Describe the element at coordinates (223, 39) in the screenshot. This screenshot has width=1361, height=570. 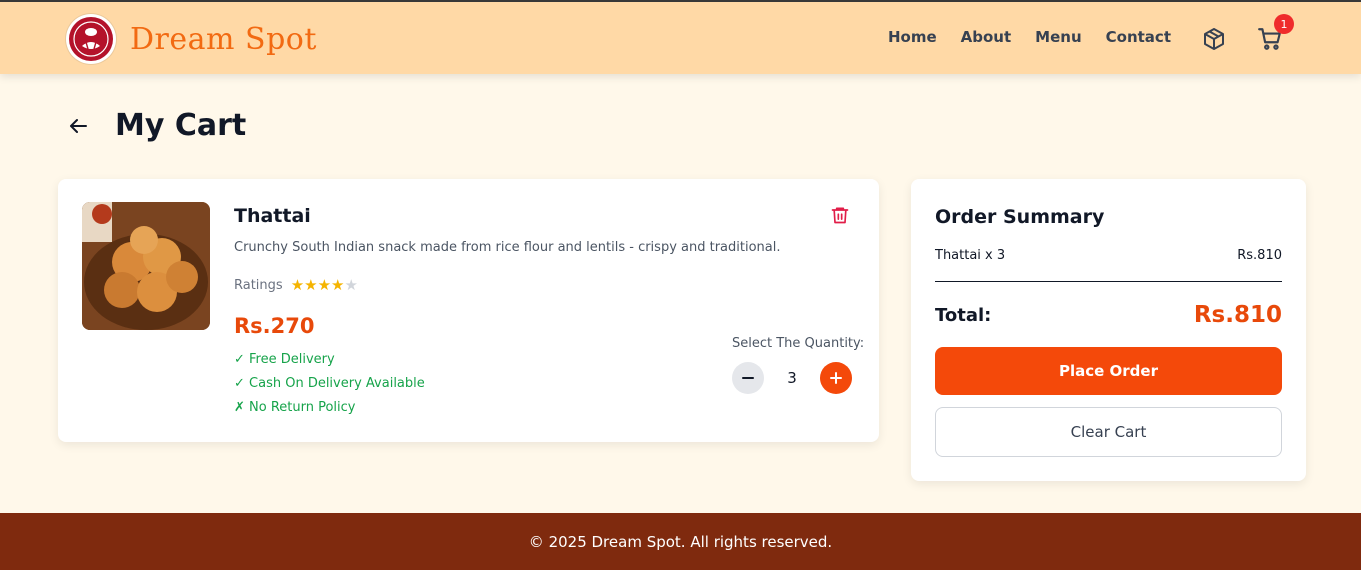
I see `brand-name: Dream Spot` at that location.